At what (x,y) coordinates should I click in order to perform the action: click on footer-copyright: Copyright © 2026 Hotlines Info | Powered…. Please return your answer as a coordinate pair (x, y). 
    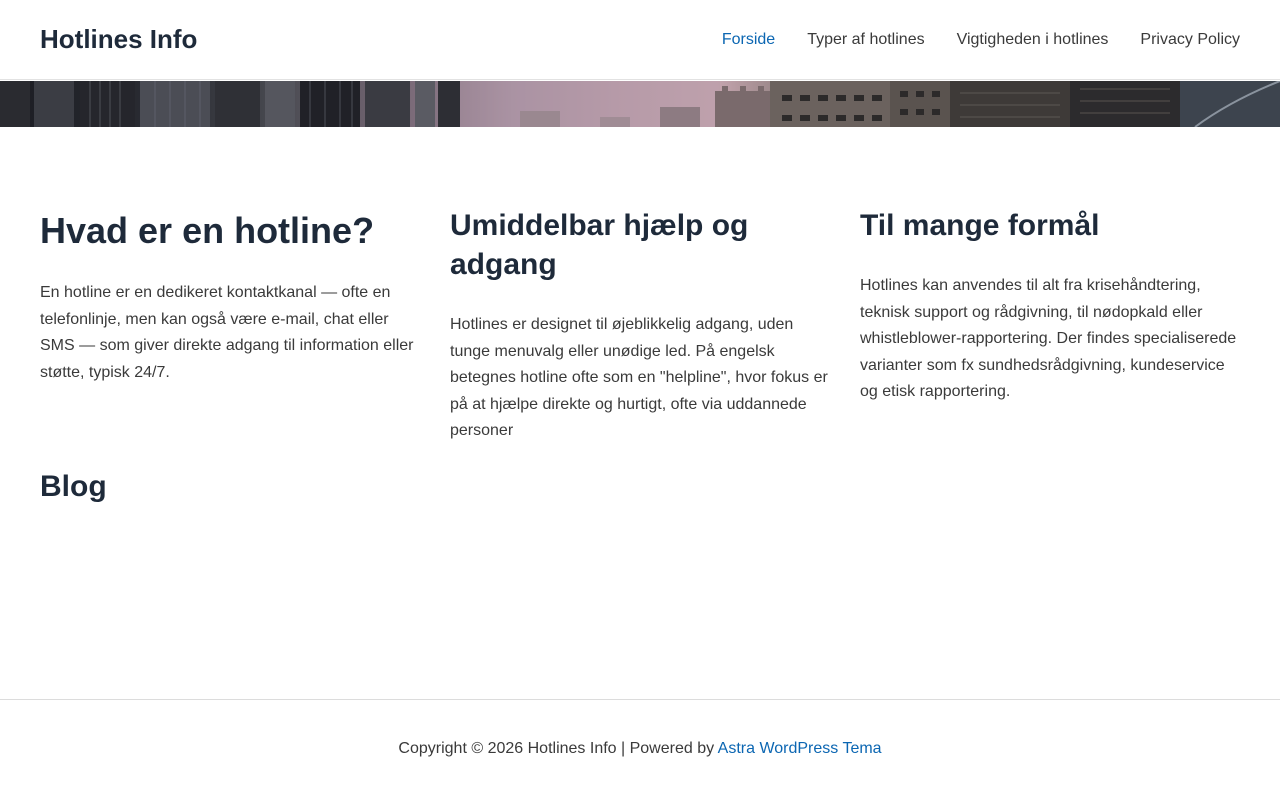
    Looking at the image, I should click on (640, 749).